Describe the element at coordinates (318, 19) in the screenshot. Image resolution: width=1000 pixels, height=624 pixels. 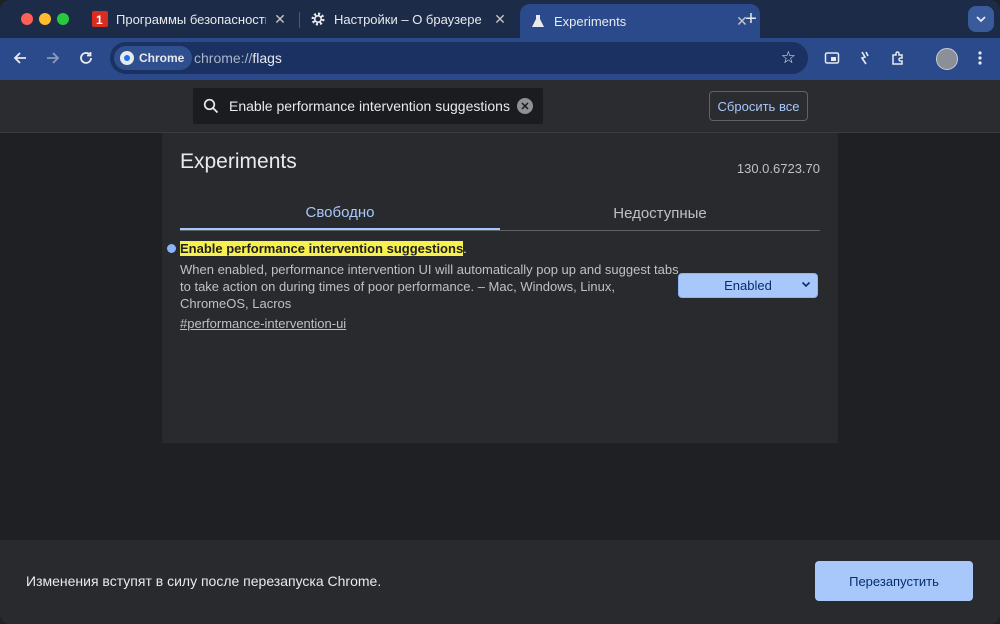
I see `gear-icon` at that location.